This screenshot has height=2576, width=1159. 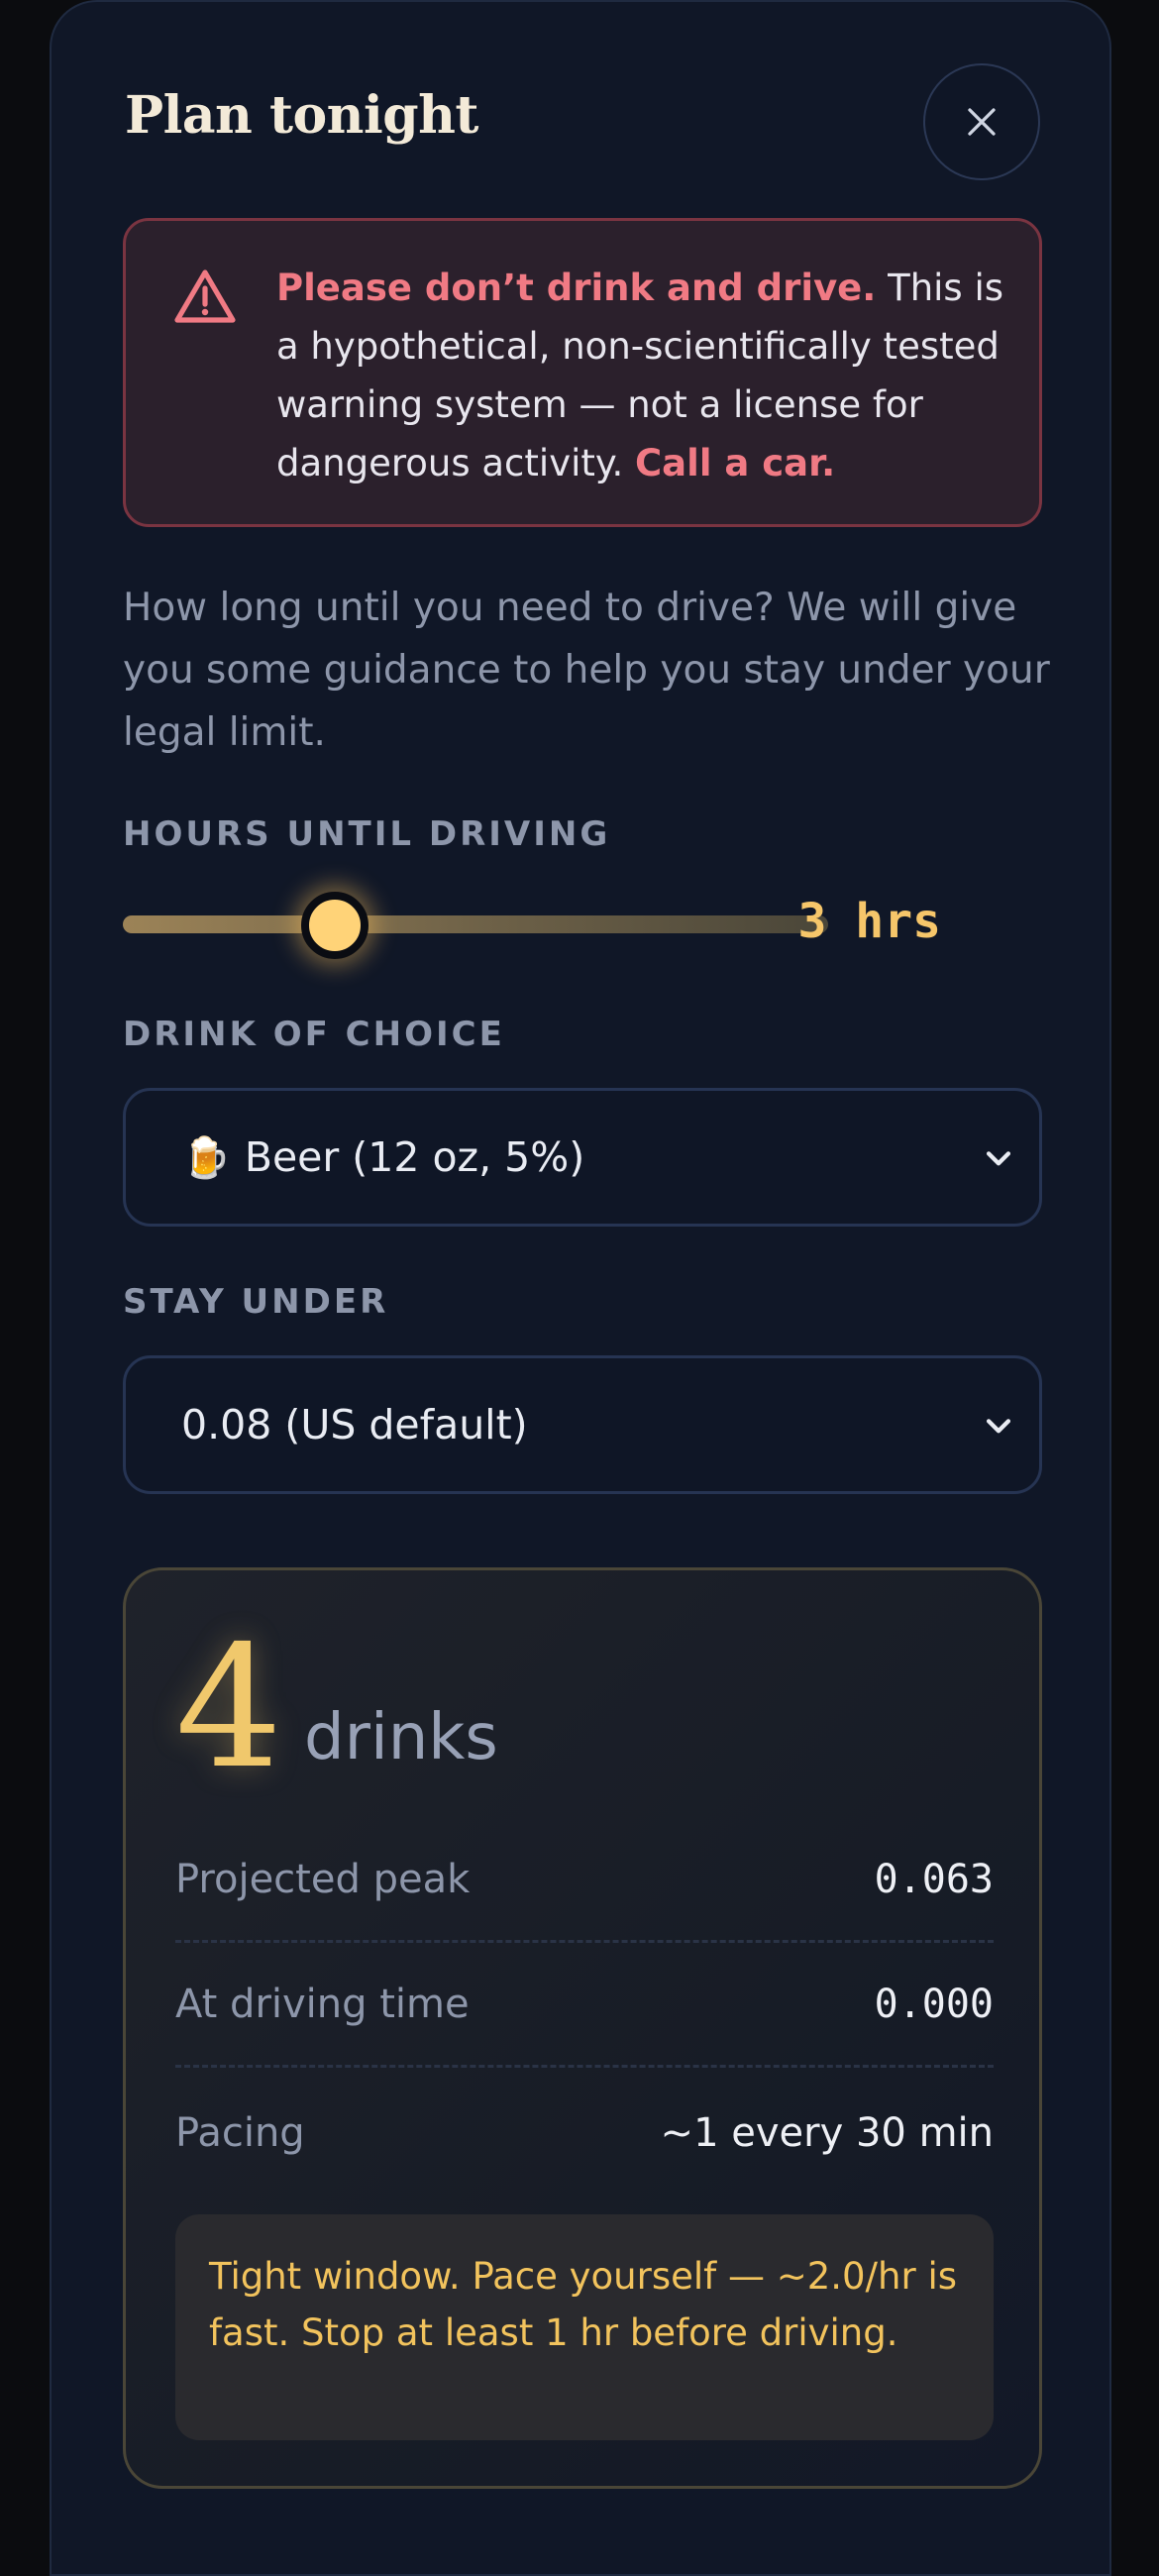 What do you see at coordinates (256, 1302) in the screenshot?
I see `limit-label: STAY UNDER` at bounding box center [256, 1302].